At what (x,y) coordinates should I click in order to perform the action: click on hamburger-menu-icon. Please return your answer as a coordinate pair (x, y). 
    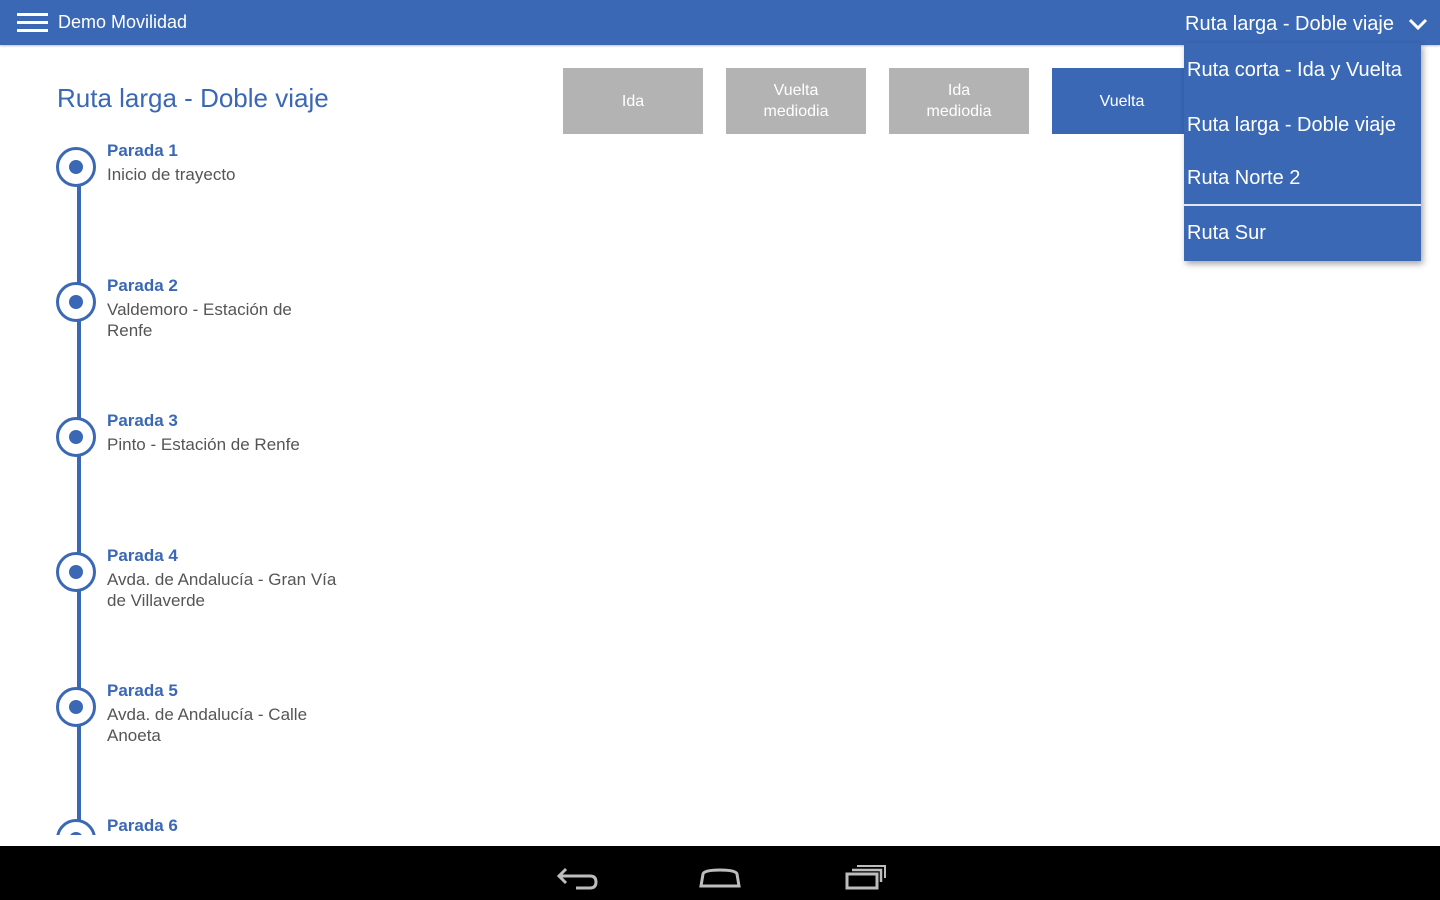
    Looking at the image, I should click on (32, 22).